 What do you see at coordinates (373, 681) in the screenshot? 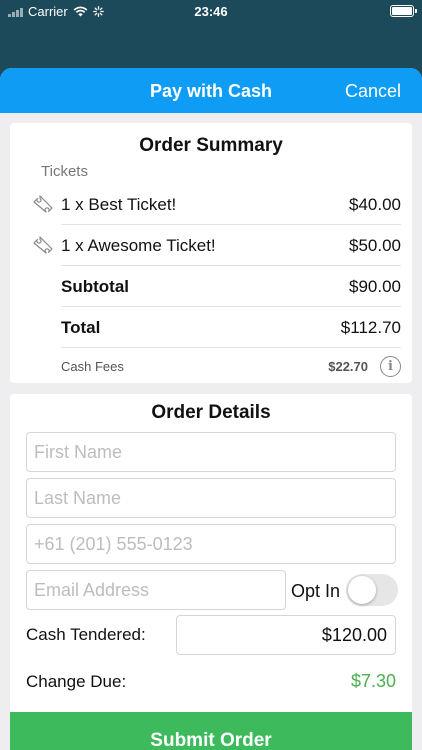
I see `change-due-value: $7.30` at bounding box center [373, 681].